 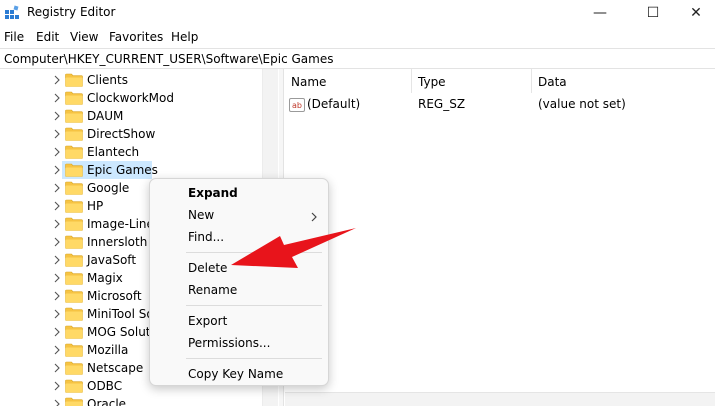 I want to click on tree-item: DirectShow, so click(x=131, y=134).